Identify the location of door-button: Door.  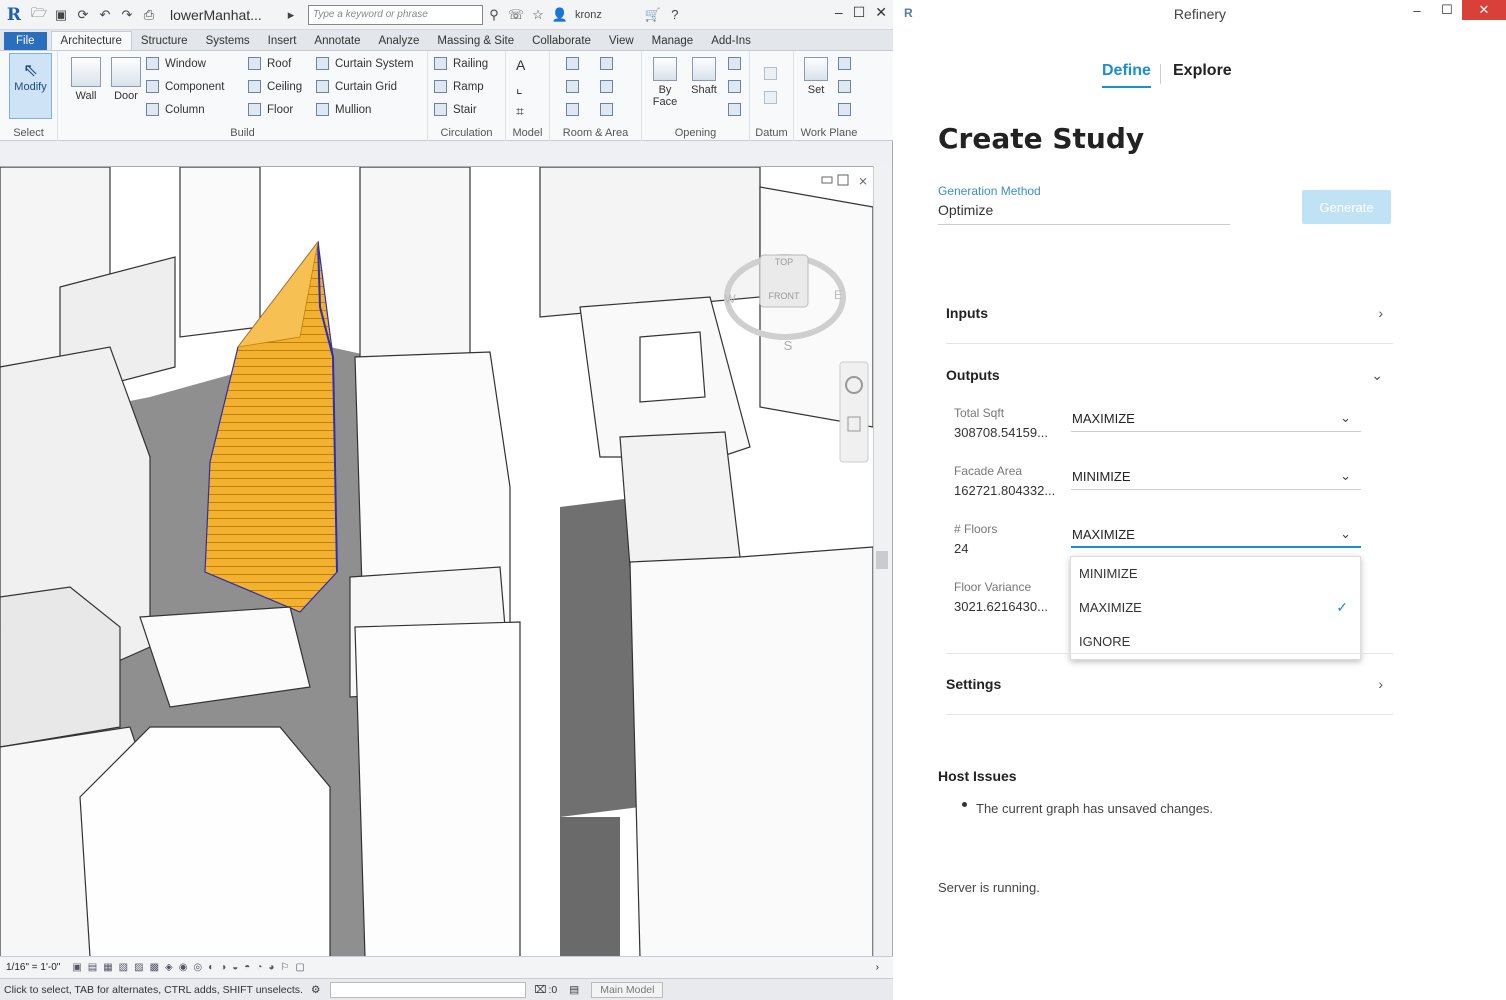
(126, 79).